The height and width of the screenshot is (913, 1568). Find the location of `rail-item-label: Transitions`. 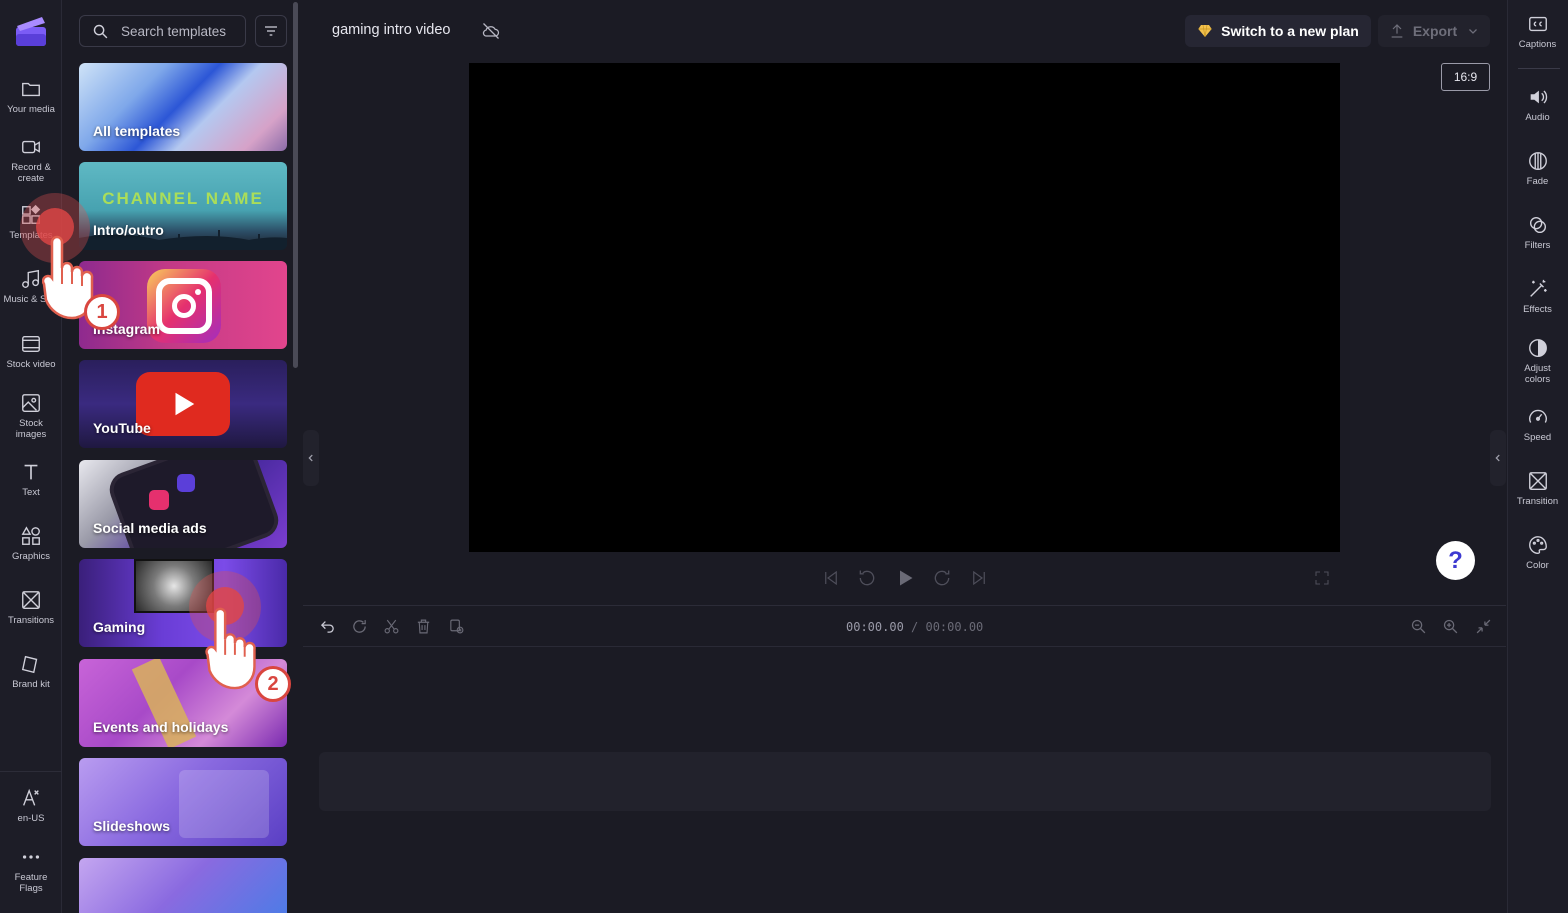

rail-item-label: Transitions is located at coordinates (31, 620).